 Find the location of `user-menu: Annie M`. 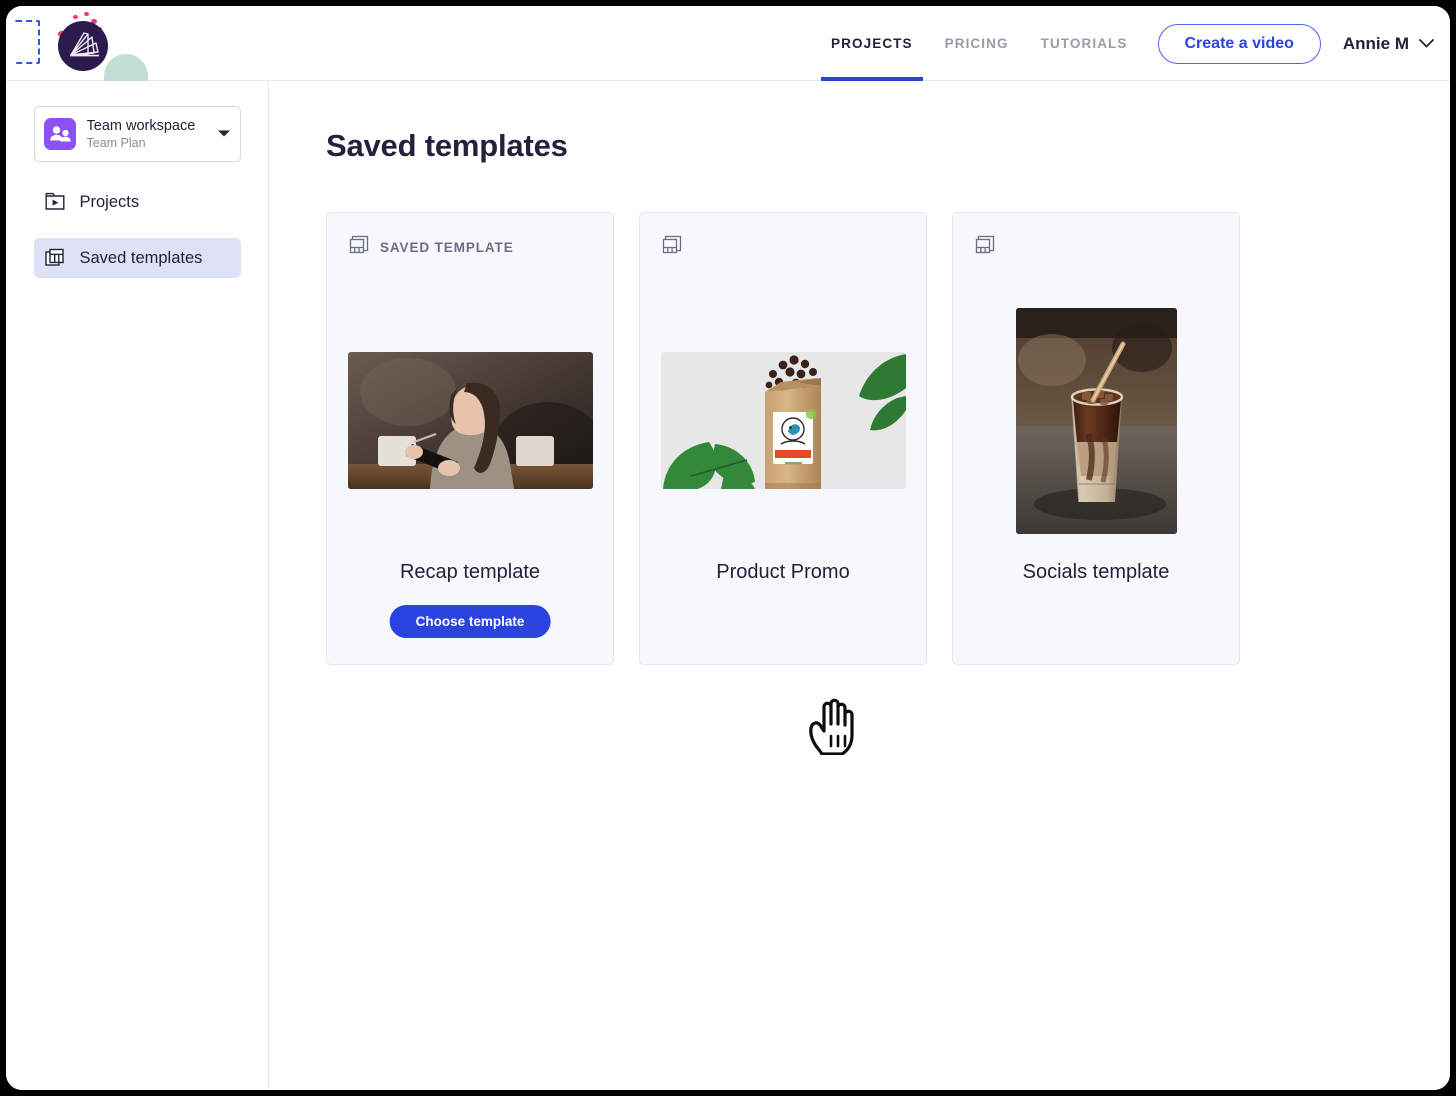

user-menu: Annie M is located at coordinates (1388, 44).